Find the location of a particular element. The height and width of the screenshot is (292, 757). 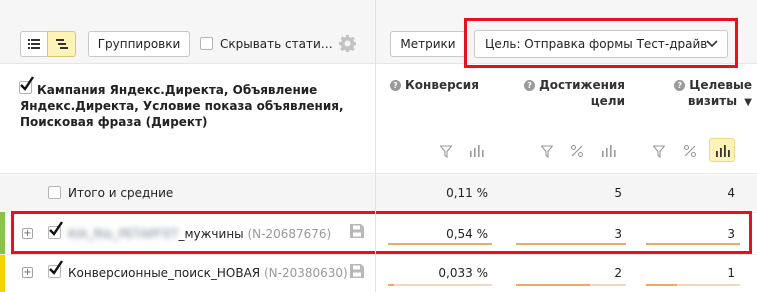

gear-icon is located at coordinates (347, 43).